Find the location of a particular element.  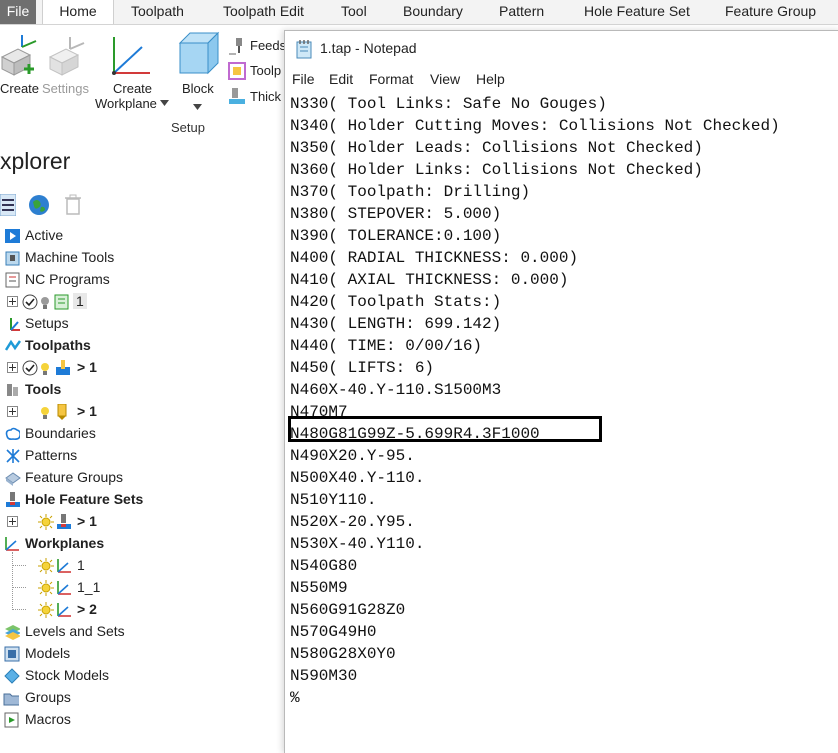

block-icon is located at coordinates (199, 55).